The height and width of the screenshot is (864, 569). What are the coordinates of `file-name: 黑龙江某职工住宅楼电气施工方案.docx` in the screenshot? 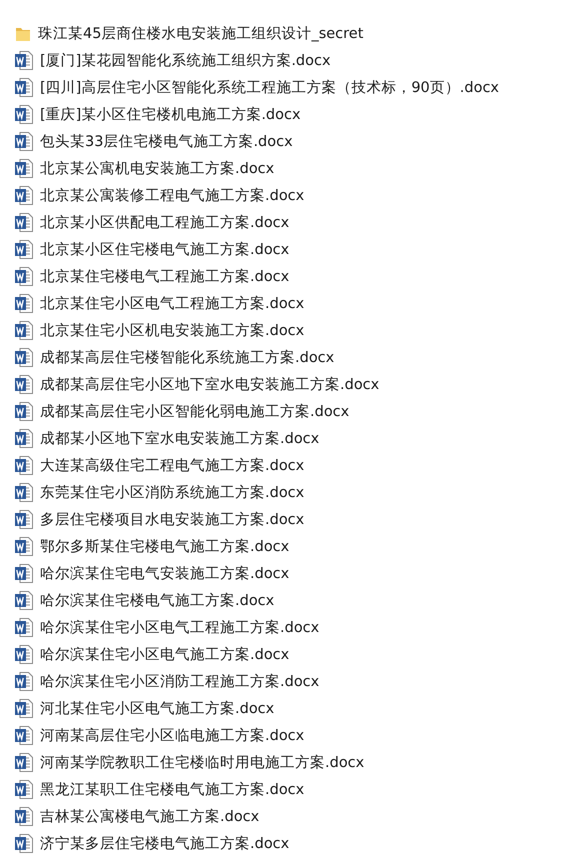 It's located at (172, 789).